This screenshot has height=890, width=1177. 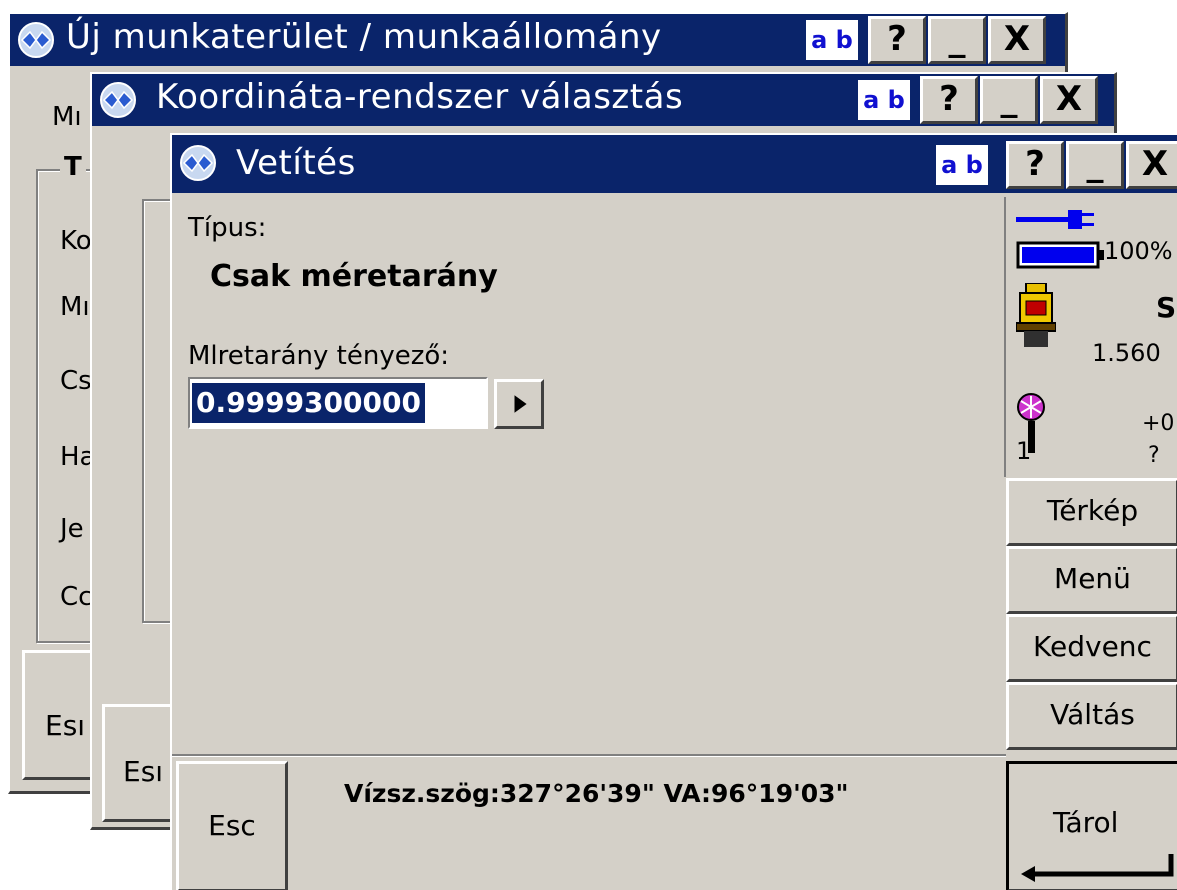 What do you see at coordinates (1126, 353) in the screenshot?
I see `instrument-height: 1.560` at bounding box center [1126, 353].